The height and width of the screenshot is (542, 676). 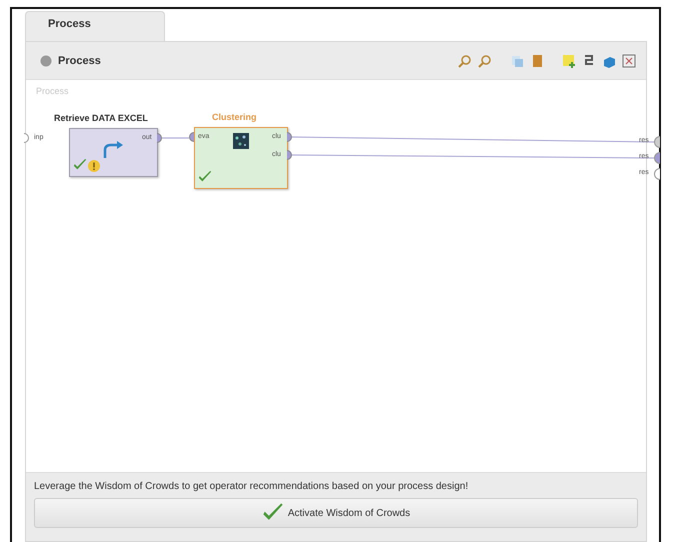 I want to click on copy-icon, so click(x=517, y=61).